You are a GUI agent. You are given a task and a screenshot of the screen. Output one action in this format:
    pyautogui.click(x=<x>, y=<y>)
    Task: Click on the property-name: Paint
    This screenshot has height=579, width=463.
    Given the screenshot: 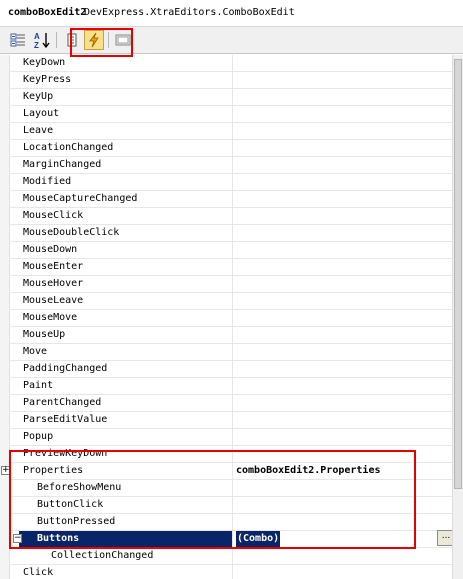 What is the action you would take?
    pyautogui.click(x=38, y=385)
    